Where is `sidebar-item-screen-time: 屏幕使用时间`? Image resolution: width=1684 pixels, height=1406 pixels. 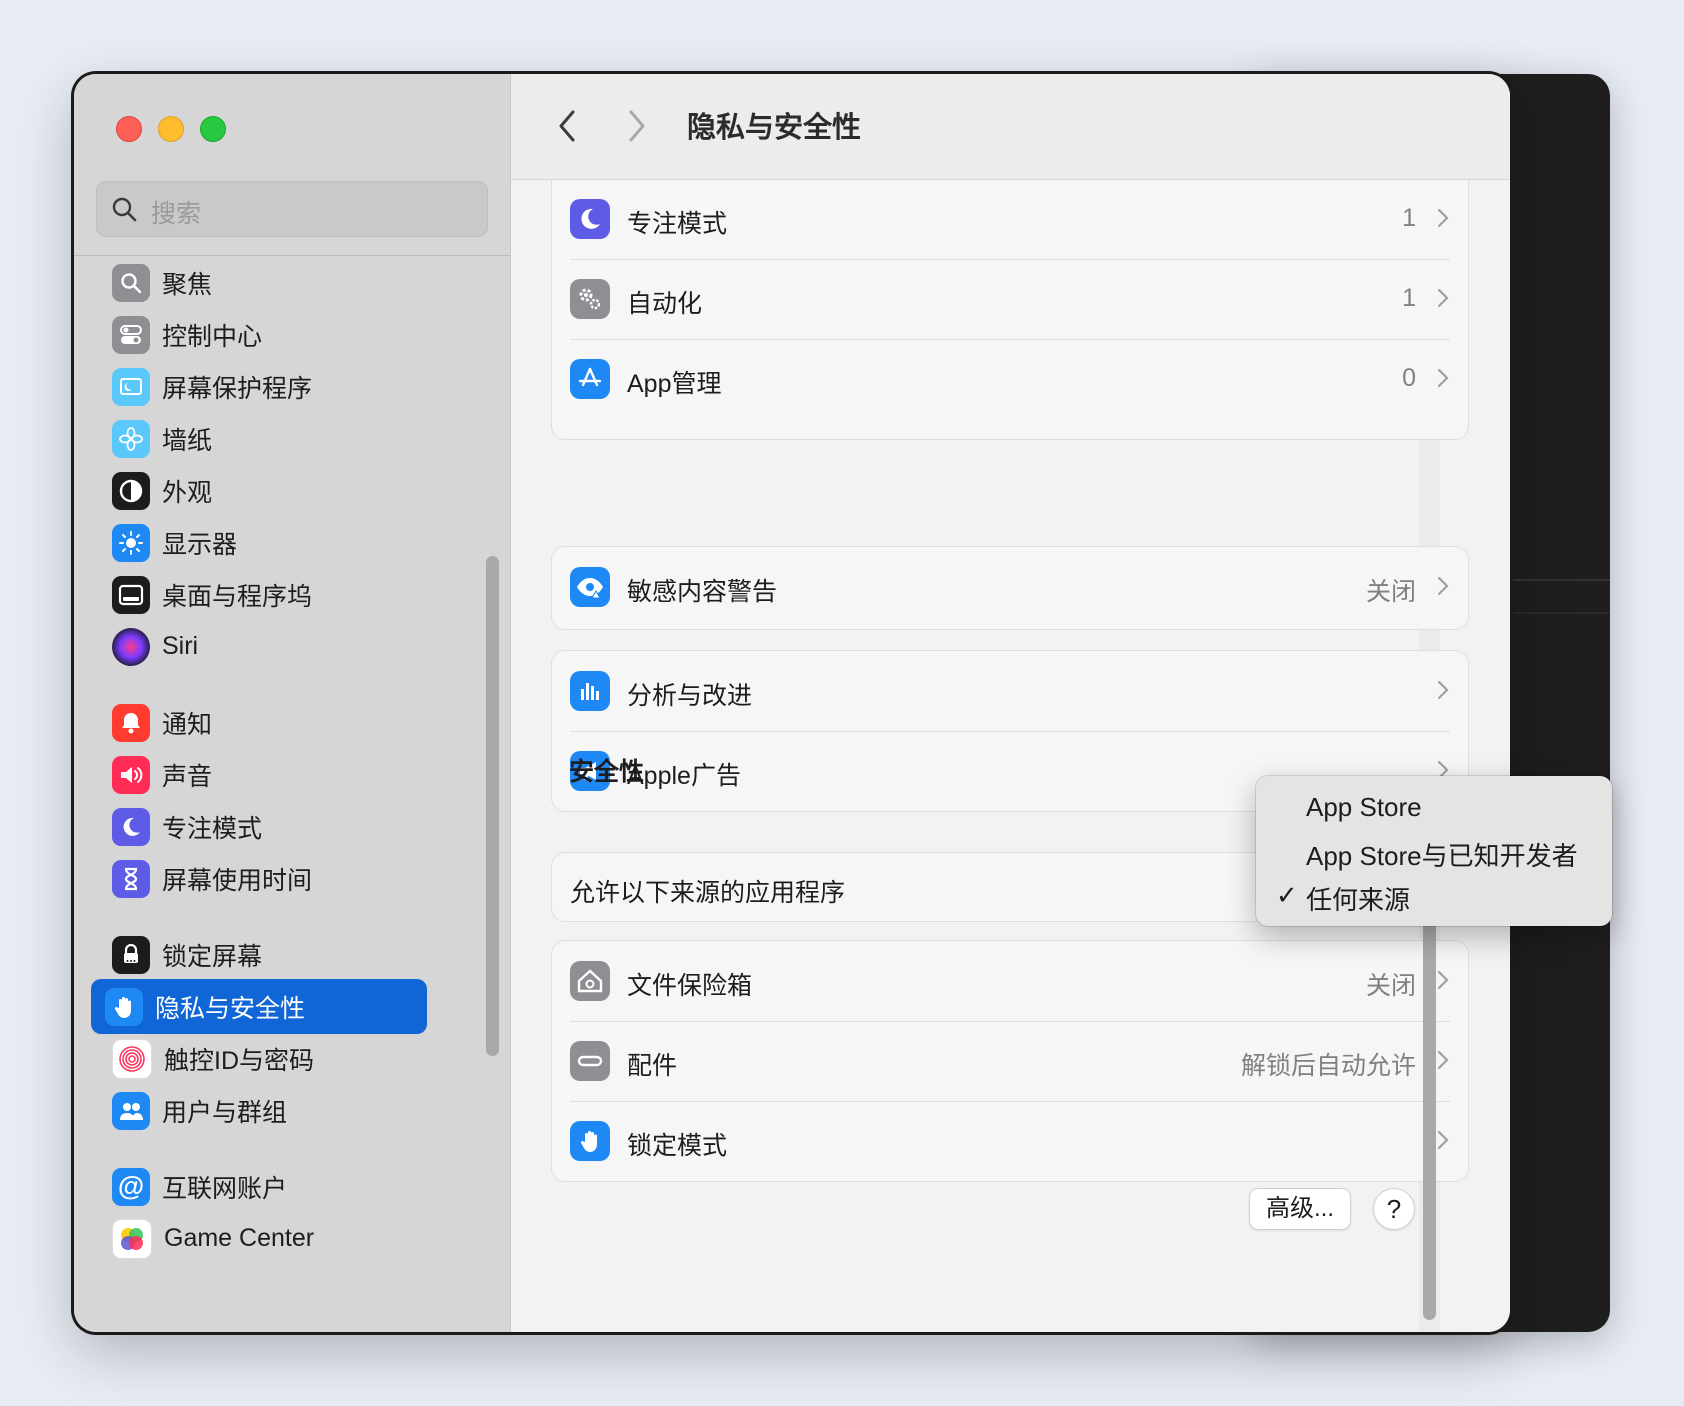 sidebar-item-screen-time: 屏幕使用时间 is located at coordinates (278, 878).